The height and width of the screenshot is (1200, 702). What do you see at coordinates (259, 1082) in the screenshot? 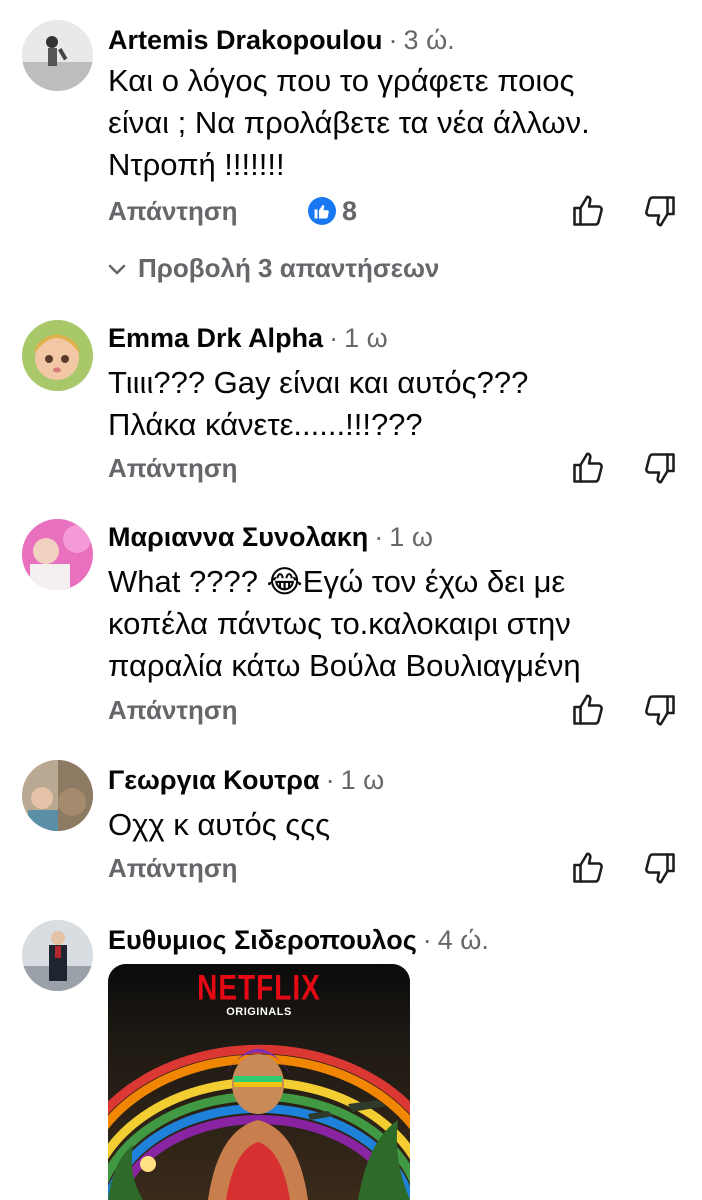
I see `comment-attachment-image: NETFLIX ORIGINALS` at bounding box center [259, 1082].